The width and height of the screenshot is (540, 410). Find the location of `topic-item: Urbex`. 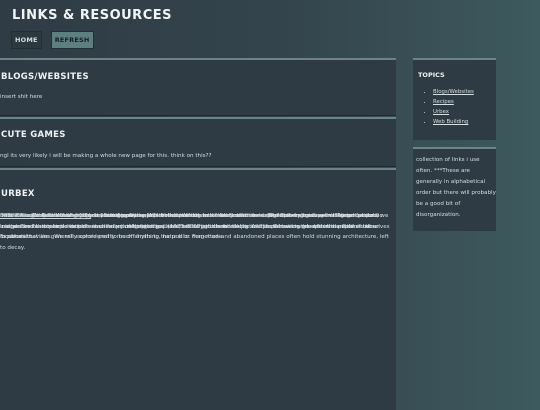

topic-item: Urbex is located at coordinates (453, 112).